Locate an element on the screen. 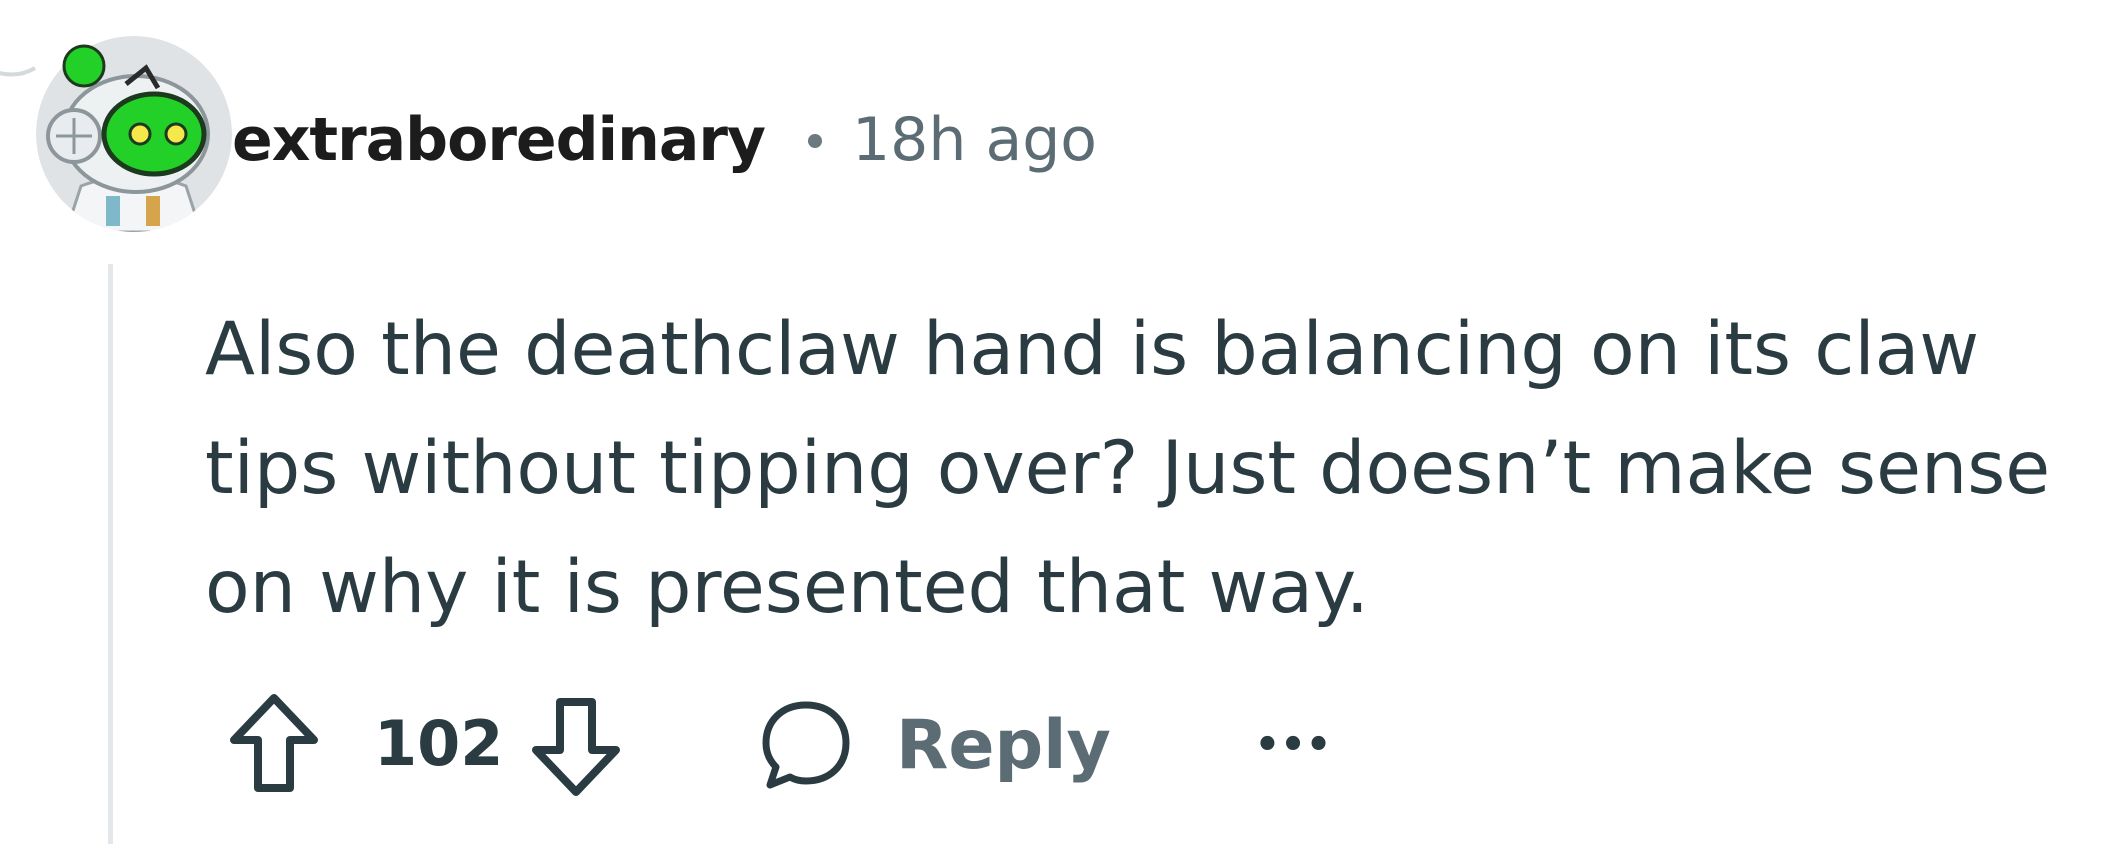 This screenshot has width=2110, height=844. thread-line is located at coordinates (110, 554).